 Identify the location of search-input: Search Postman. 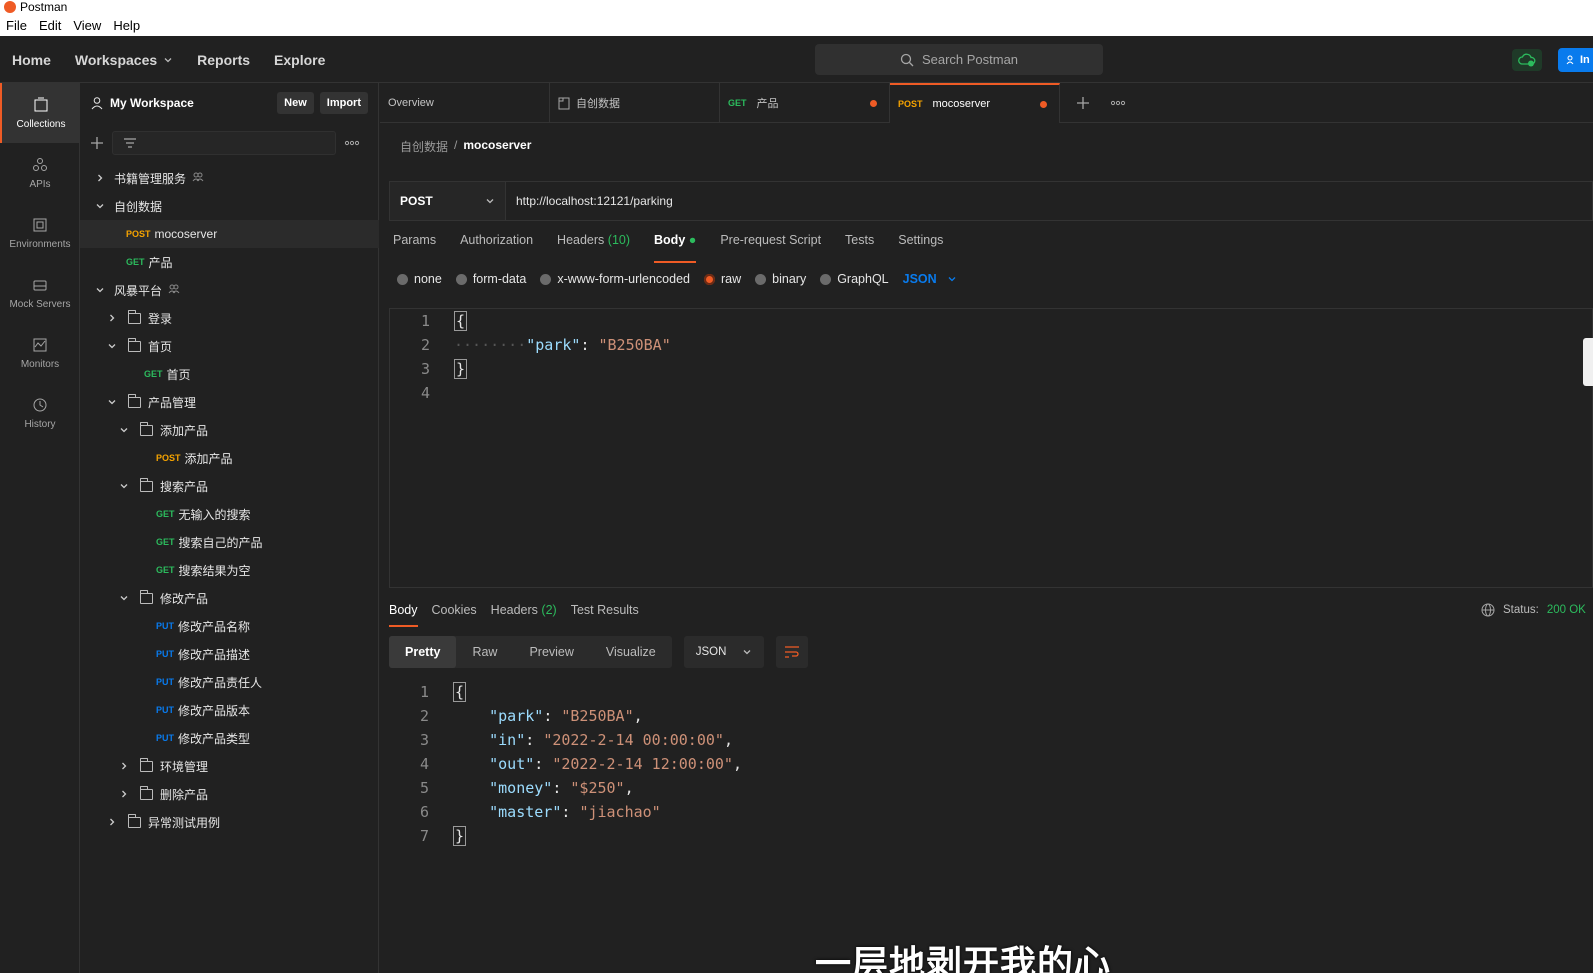
(959, 59).